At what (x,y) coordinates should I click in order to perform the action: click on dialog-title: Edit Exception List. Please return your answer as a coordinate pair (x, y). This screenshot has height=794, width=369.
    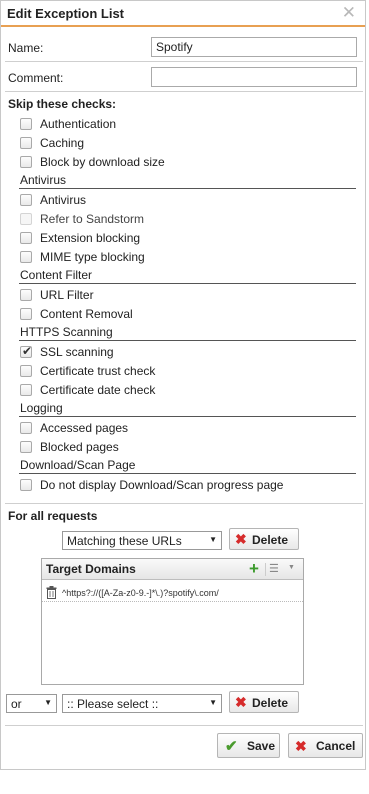
    Looking at the image, I should click on (66, 13).